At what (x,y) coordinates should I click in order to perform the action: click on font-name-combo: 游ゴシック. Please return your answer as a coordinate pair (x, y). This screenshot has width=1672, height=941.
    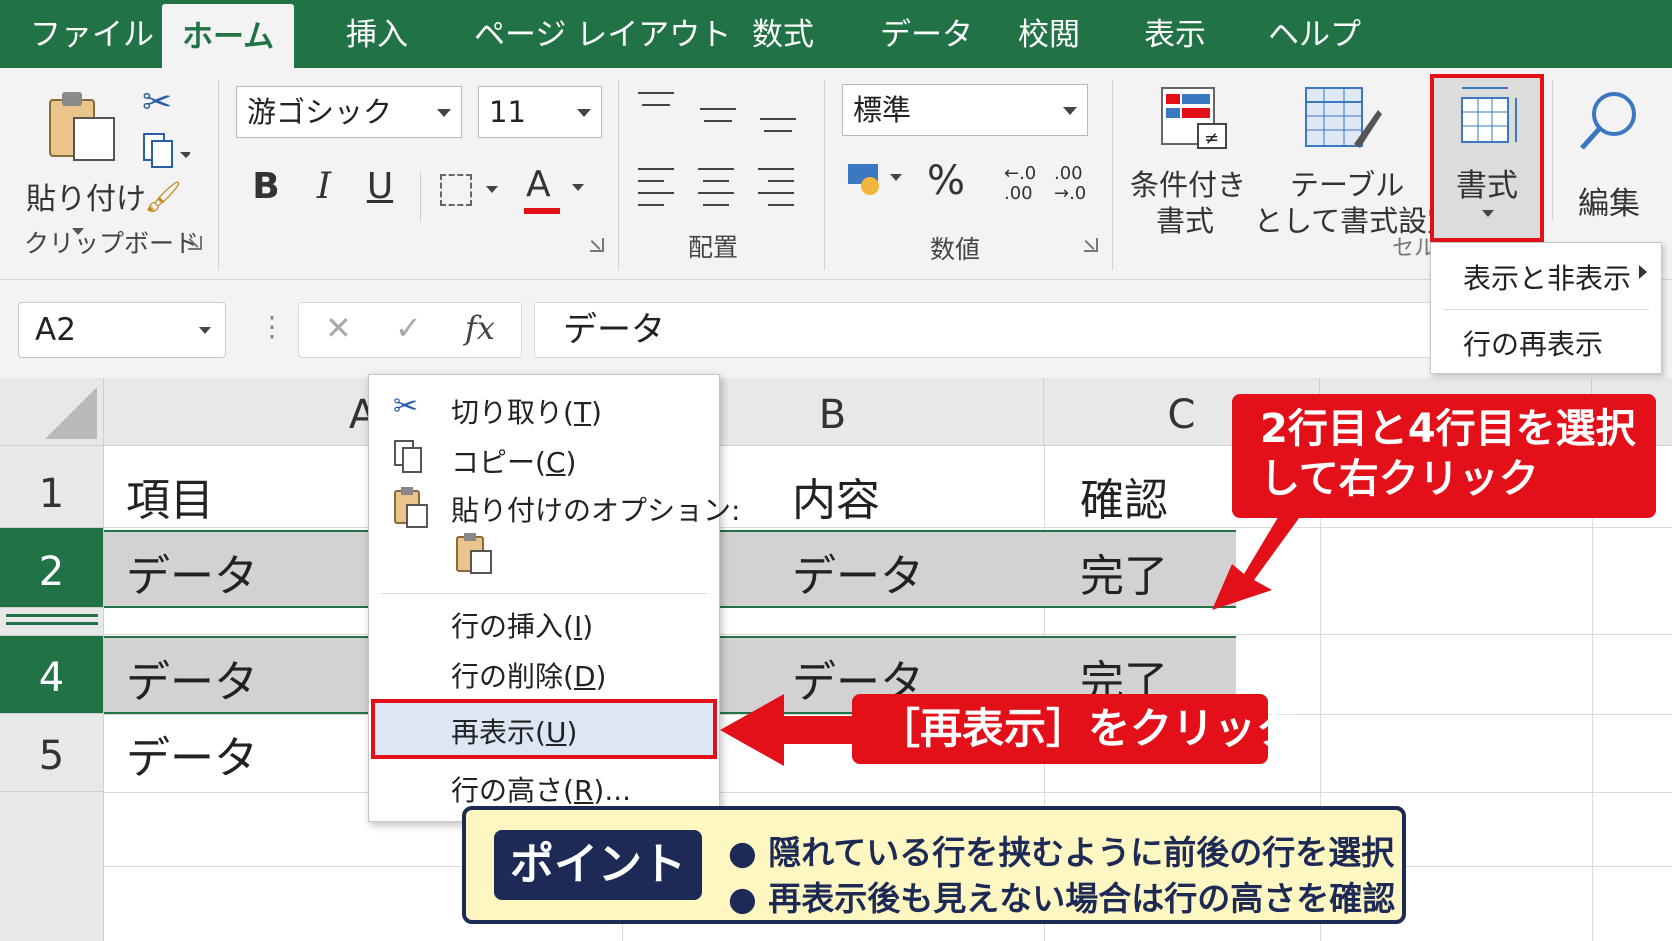
    Looking at the image, I should click on (349, 112).